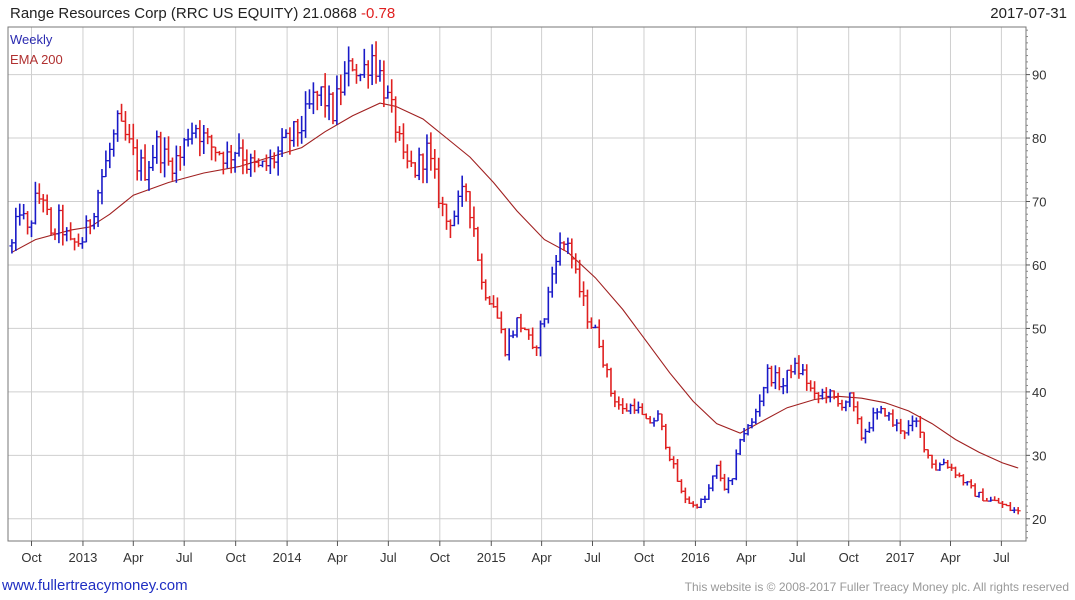  I want to click on y-tick-label: 80, so click(1039, 138).